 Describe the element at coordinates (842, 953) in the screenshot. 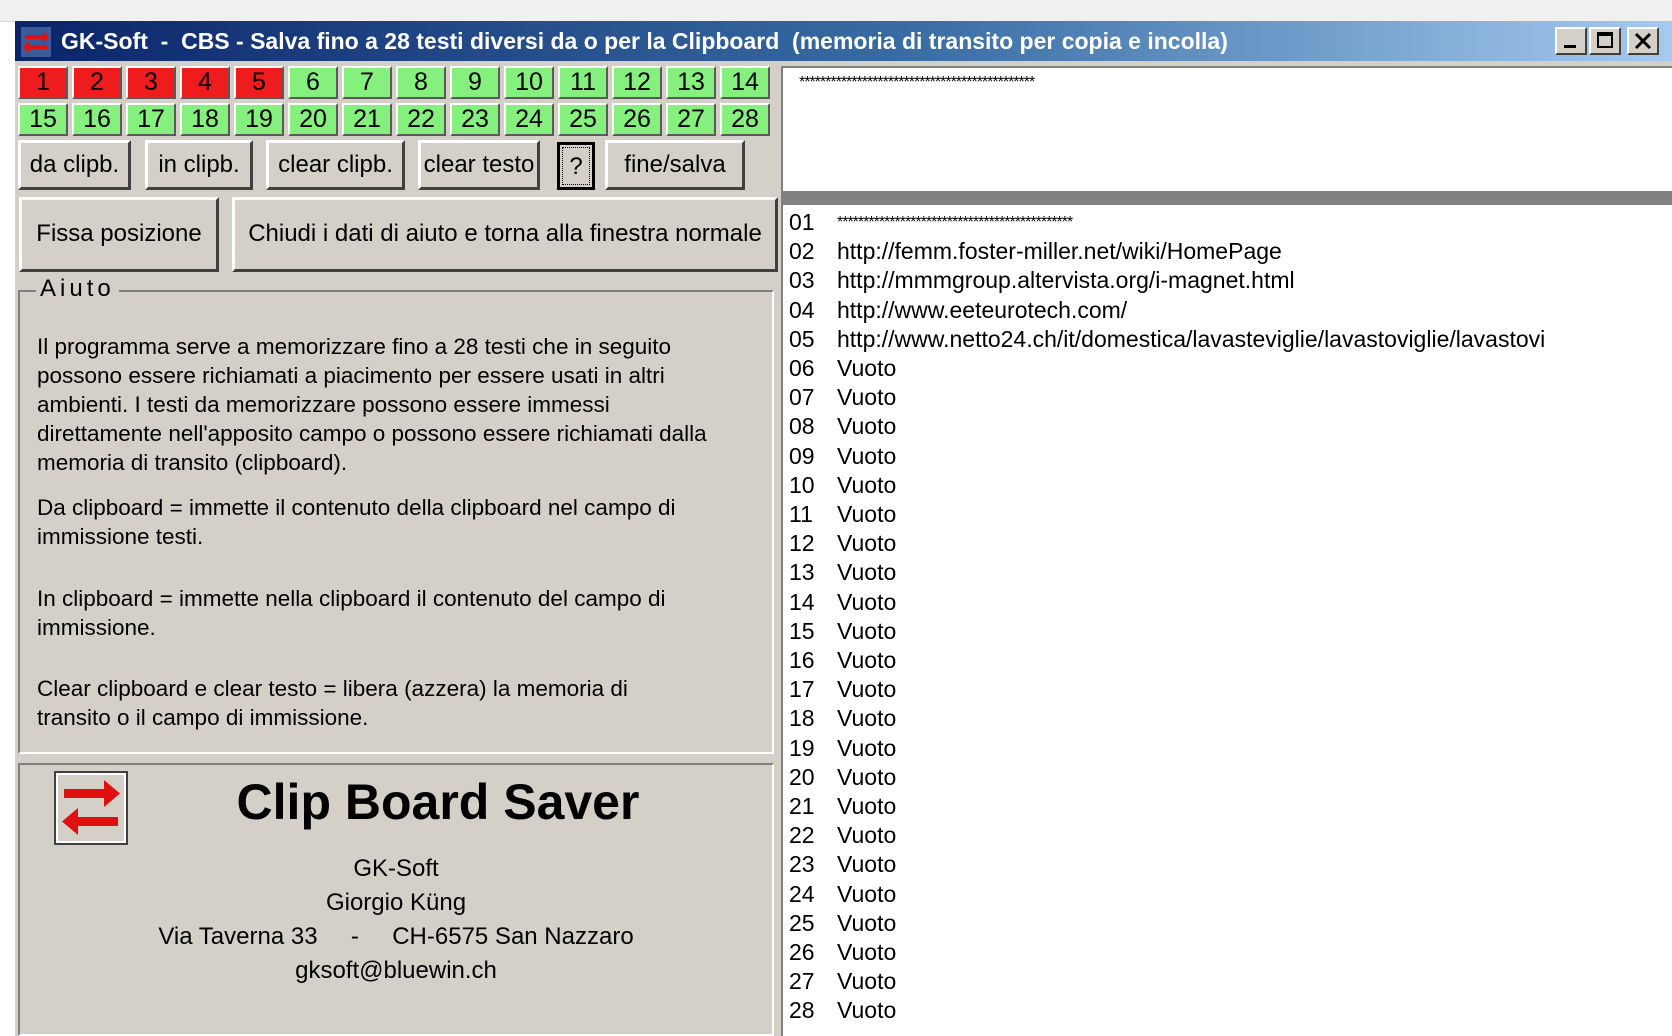

I see `list-item: 26 Vuoto` at that location.